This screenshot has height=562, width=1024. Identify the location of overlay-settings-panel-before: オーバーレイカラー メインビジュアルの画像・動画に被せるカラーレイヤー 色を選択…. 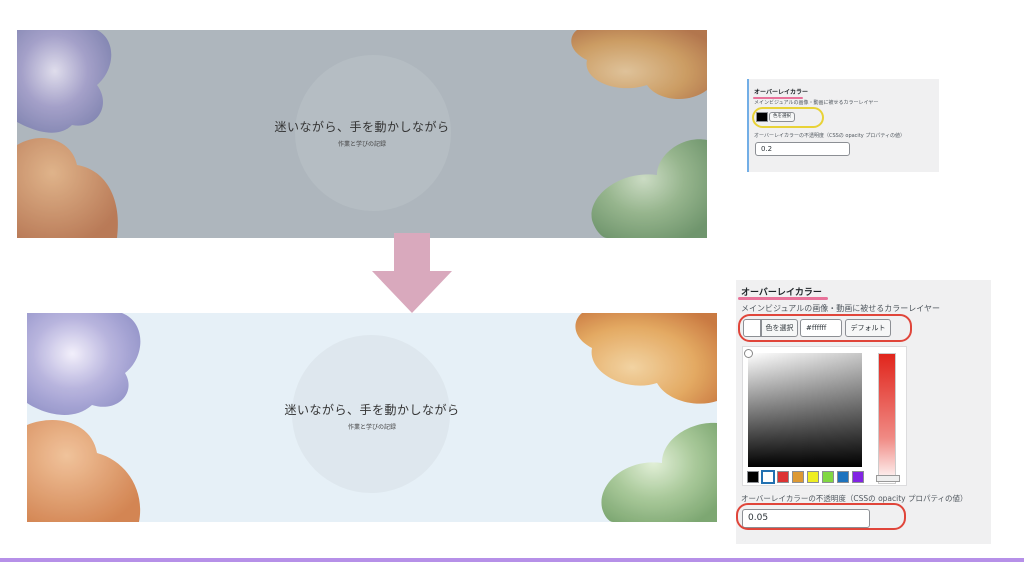
(843, 125).